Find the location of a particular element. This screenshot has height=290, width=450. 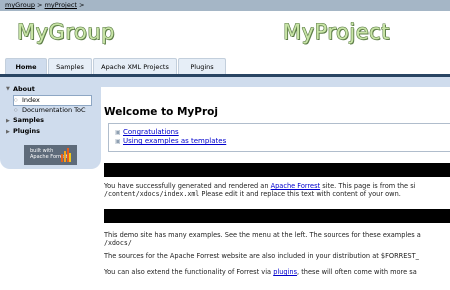

menu-item-documentation-toc: Documentation ToC is located at coordinates (54, 110).